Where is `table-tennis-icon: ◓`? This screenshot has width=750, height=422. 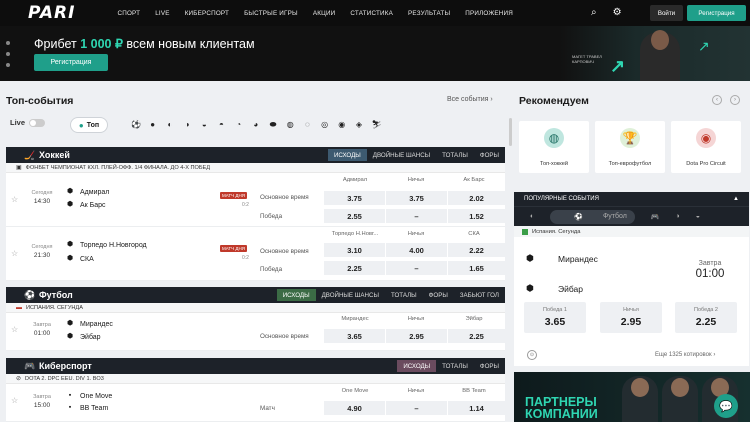
table-tennis-icon: ◓ is located at coordinates (221, 124).